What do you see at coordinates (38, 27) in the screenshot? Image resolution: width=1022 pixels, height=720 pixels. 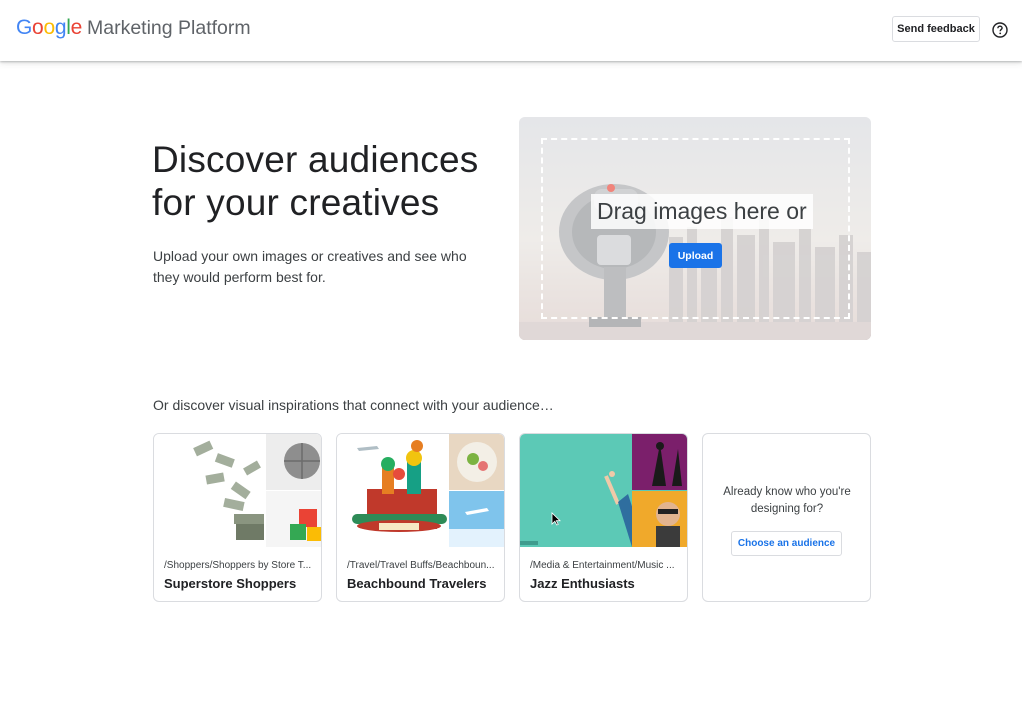 I see `logo-letter-o1: o` at bounding box center [38, 27].